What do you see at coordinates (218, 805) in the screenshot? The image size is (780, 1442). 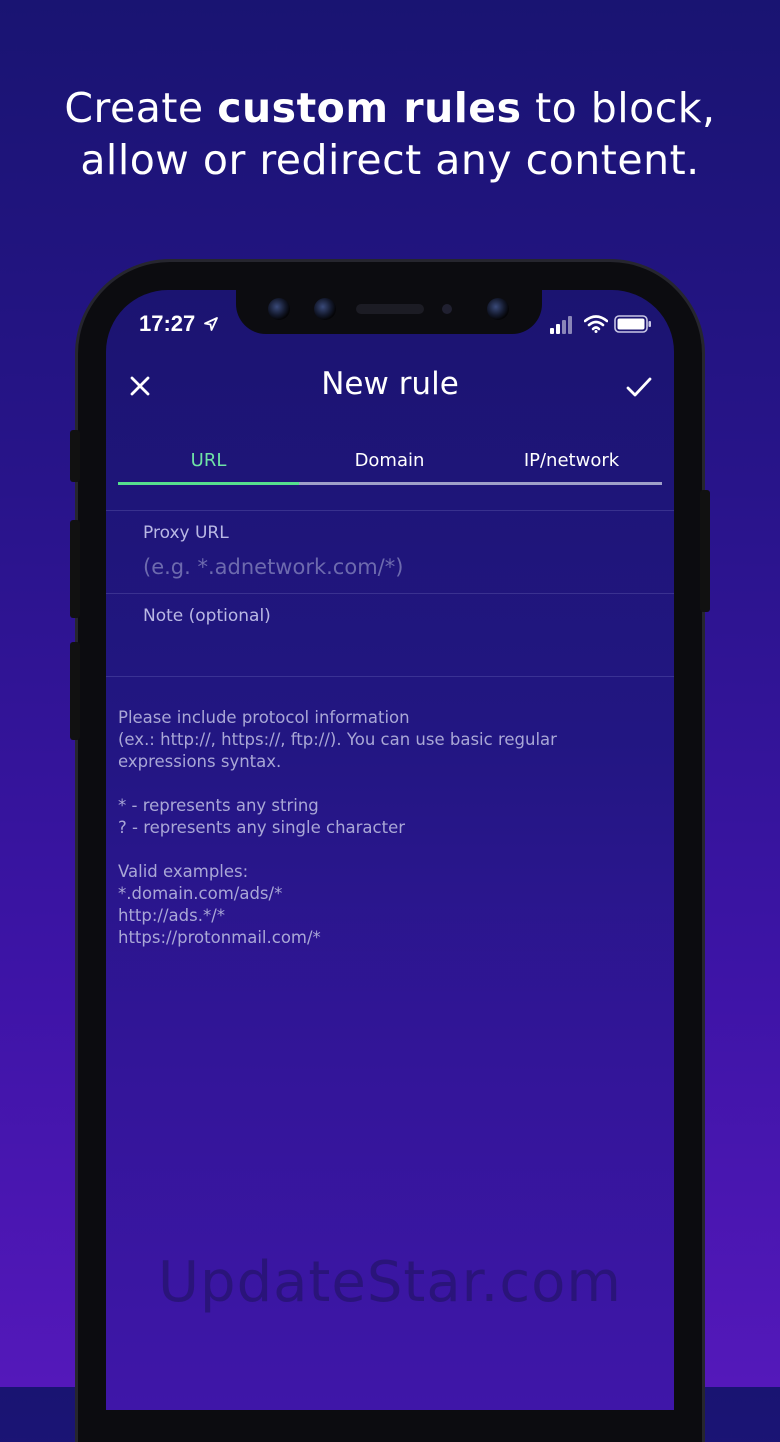 I see `help-rule-line: * - represents any string` at bounding box center [218, 805].